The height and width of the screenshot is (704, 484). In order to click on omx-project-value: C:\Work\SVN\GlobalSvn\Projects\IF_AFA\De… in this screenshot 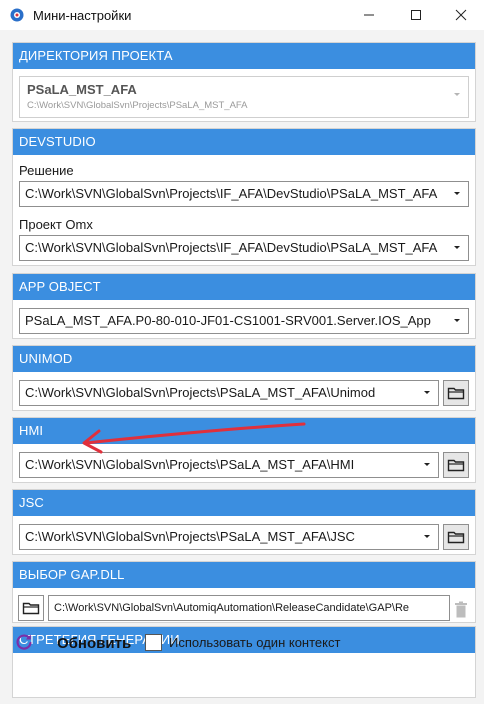, I will do `click(231, 247)`.